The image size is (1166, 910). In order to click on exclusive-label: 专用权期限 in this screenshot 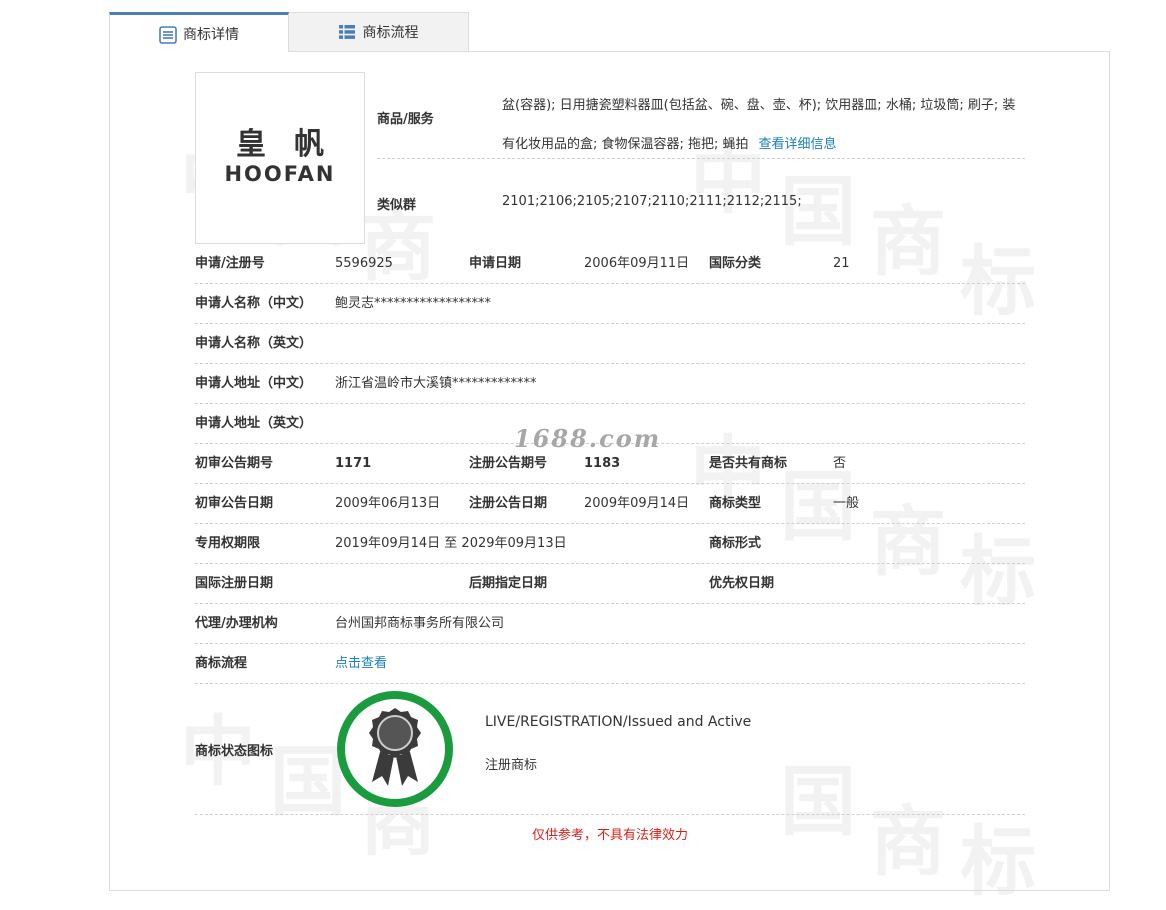, I will do `click(228, 543)`.